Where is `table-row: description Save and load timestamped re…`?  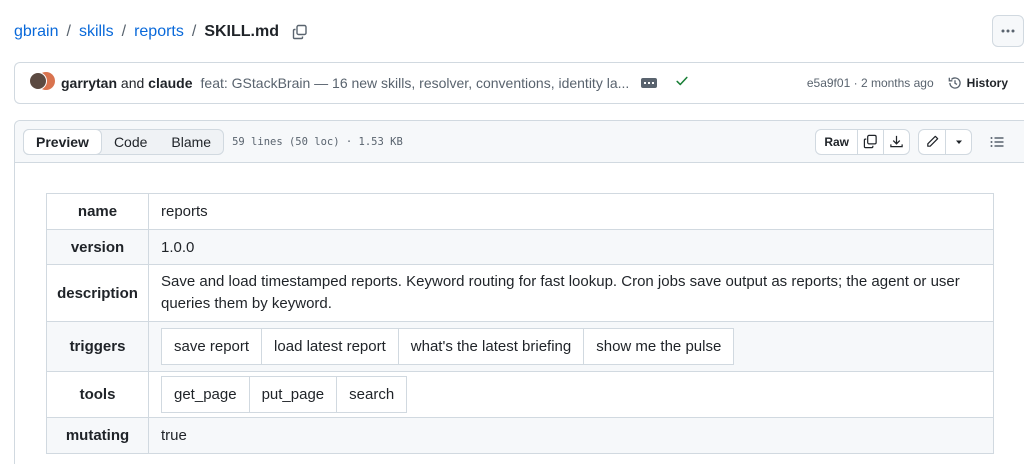 table-row: description Save and load timestamped re… is located at coordinates (520, 293).